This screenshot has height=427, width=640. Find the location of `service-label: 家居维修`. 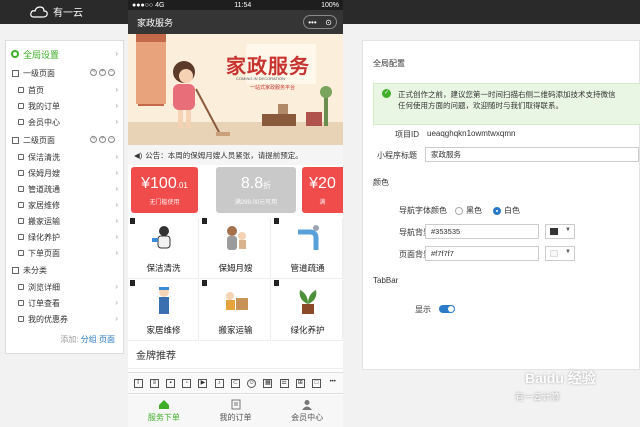

service-label: 家居维修 is located at coordinates (163, 330).